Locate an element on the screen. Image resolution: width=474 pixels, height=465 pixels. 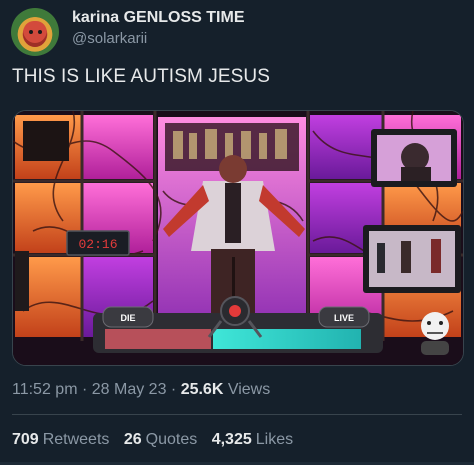
die-label: DIE is located at coordinates (127, 318).